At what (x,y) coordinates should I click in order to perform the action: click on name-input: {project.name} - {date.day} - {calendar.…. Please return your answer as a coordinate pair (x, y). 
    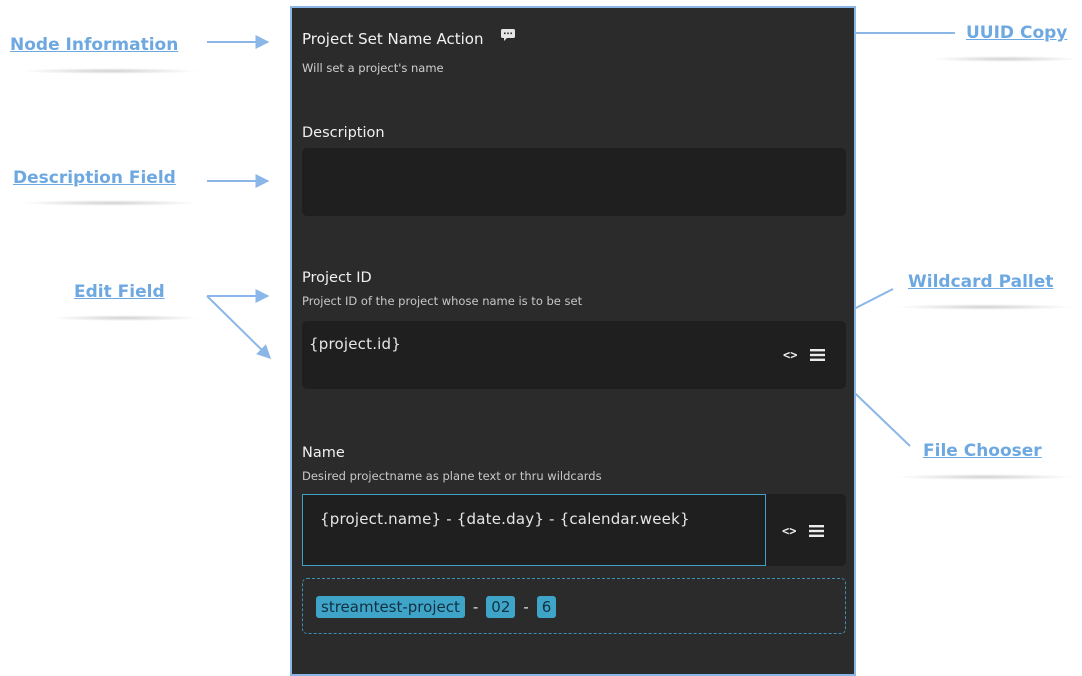
    Looking at the image, I should click on (534, 530).